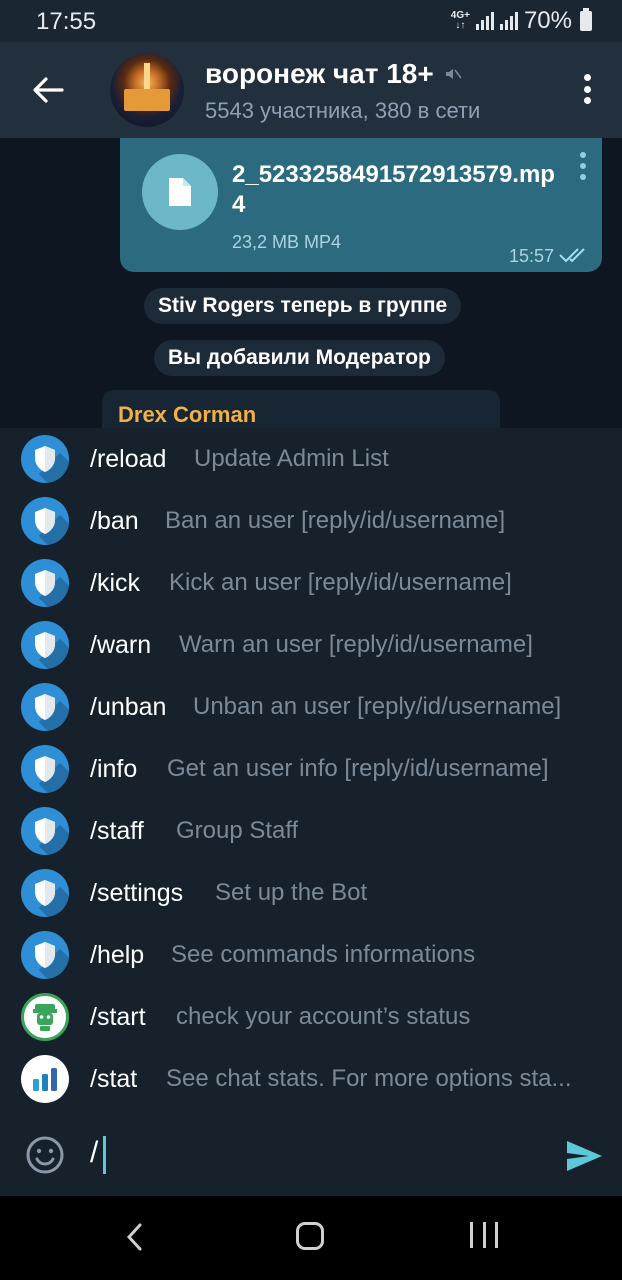 This screenshot has height=1280, width=622. Describe the element at coordinates (586, 19) in the screenshot. I see `battery-icon` at that location.